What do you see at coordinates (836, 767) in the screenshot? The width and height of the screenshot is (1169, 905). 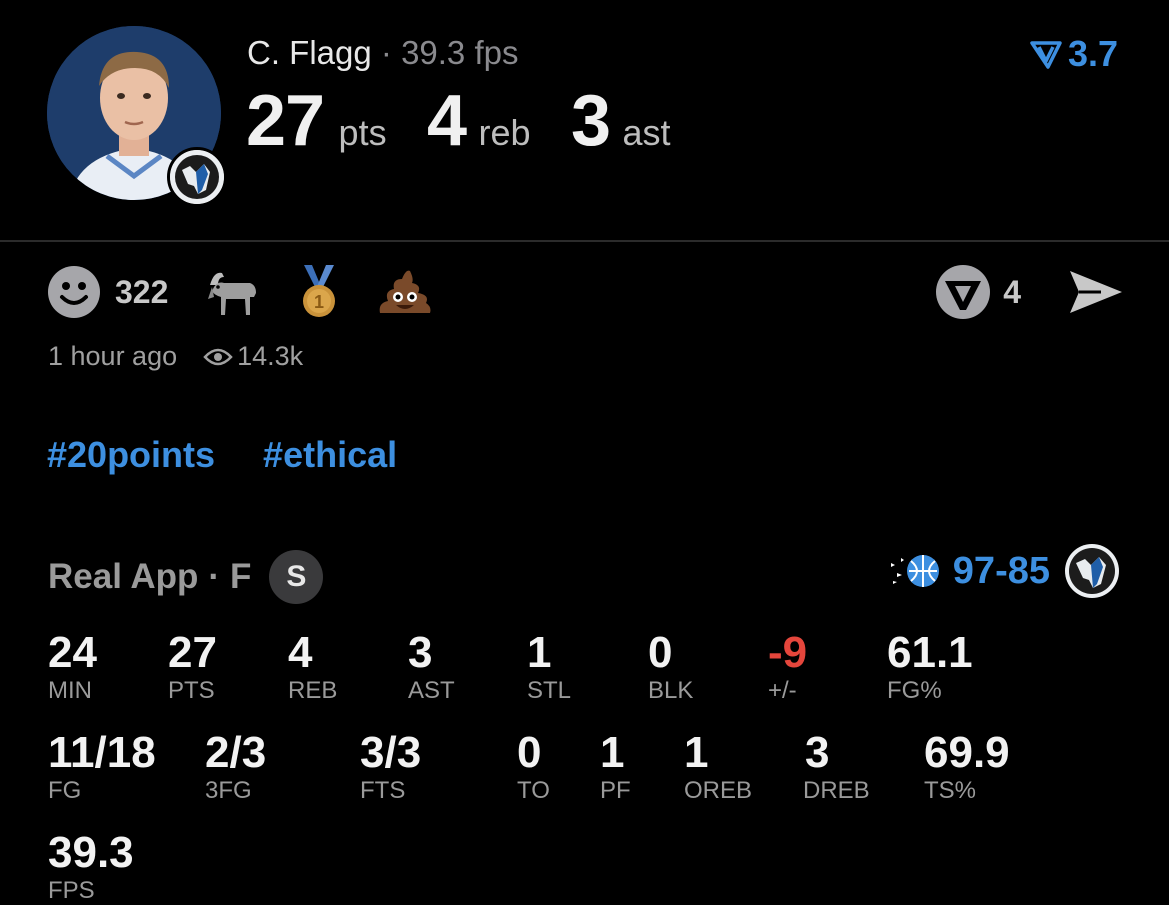 I see `stat-dreb: 3 DREB` at bounding box center [836, 767].